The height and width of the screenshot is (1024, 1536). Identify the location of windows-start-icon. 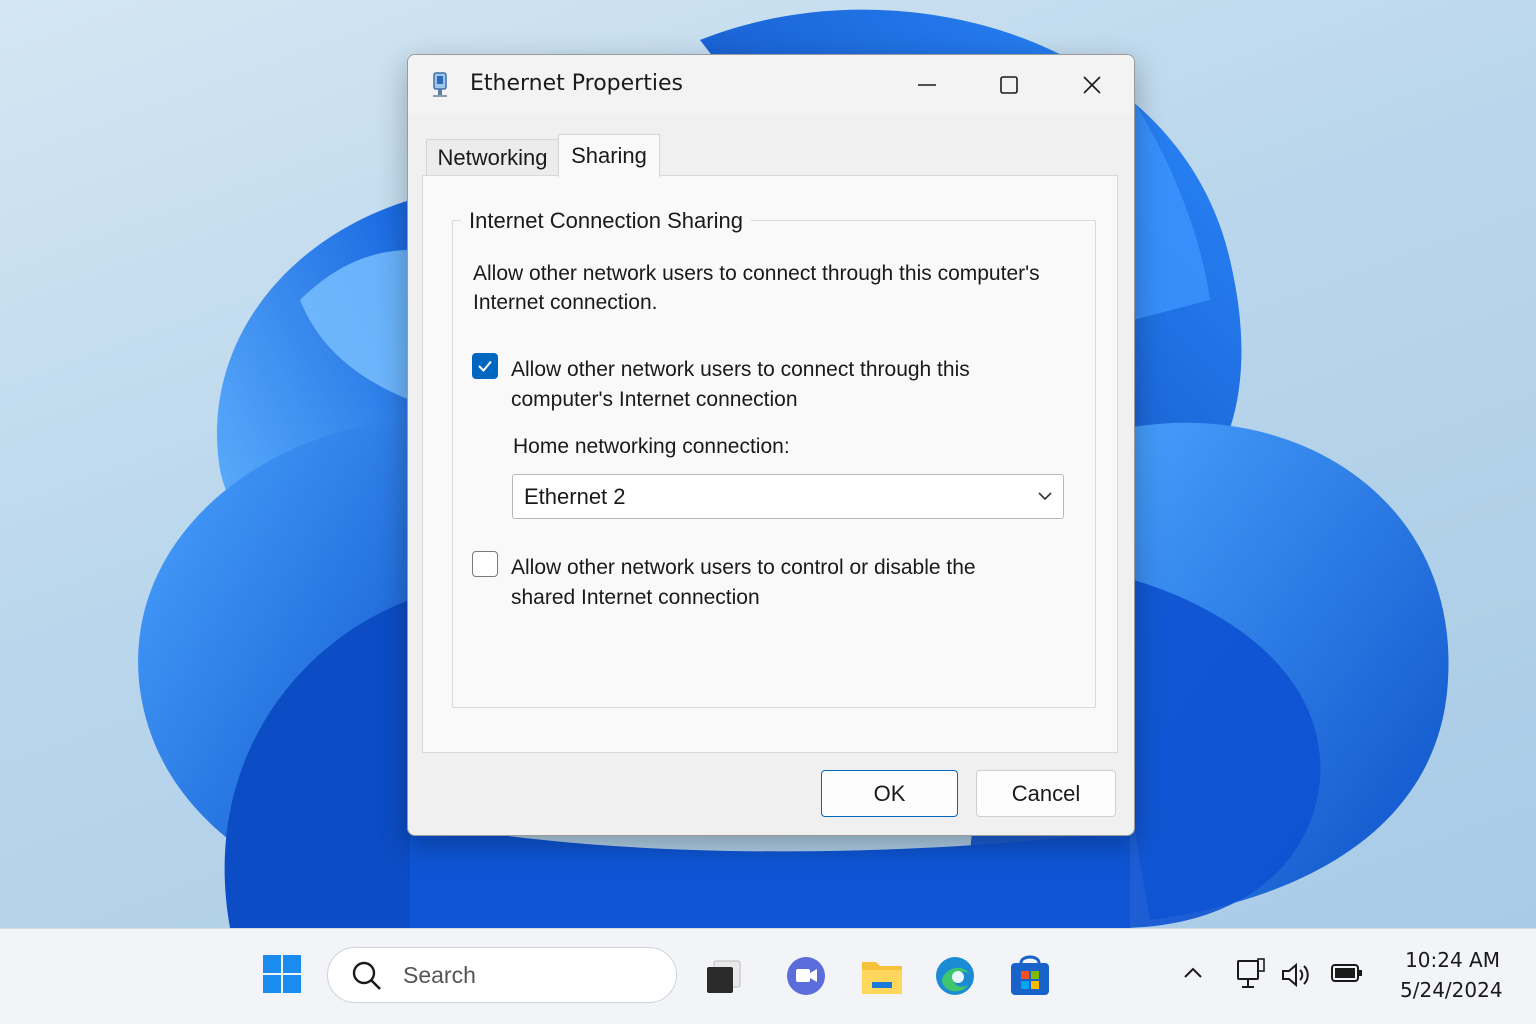
(282, 974).